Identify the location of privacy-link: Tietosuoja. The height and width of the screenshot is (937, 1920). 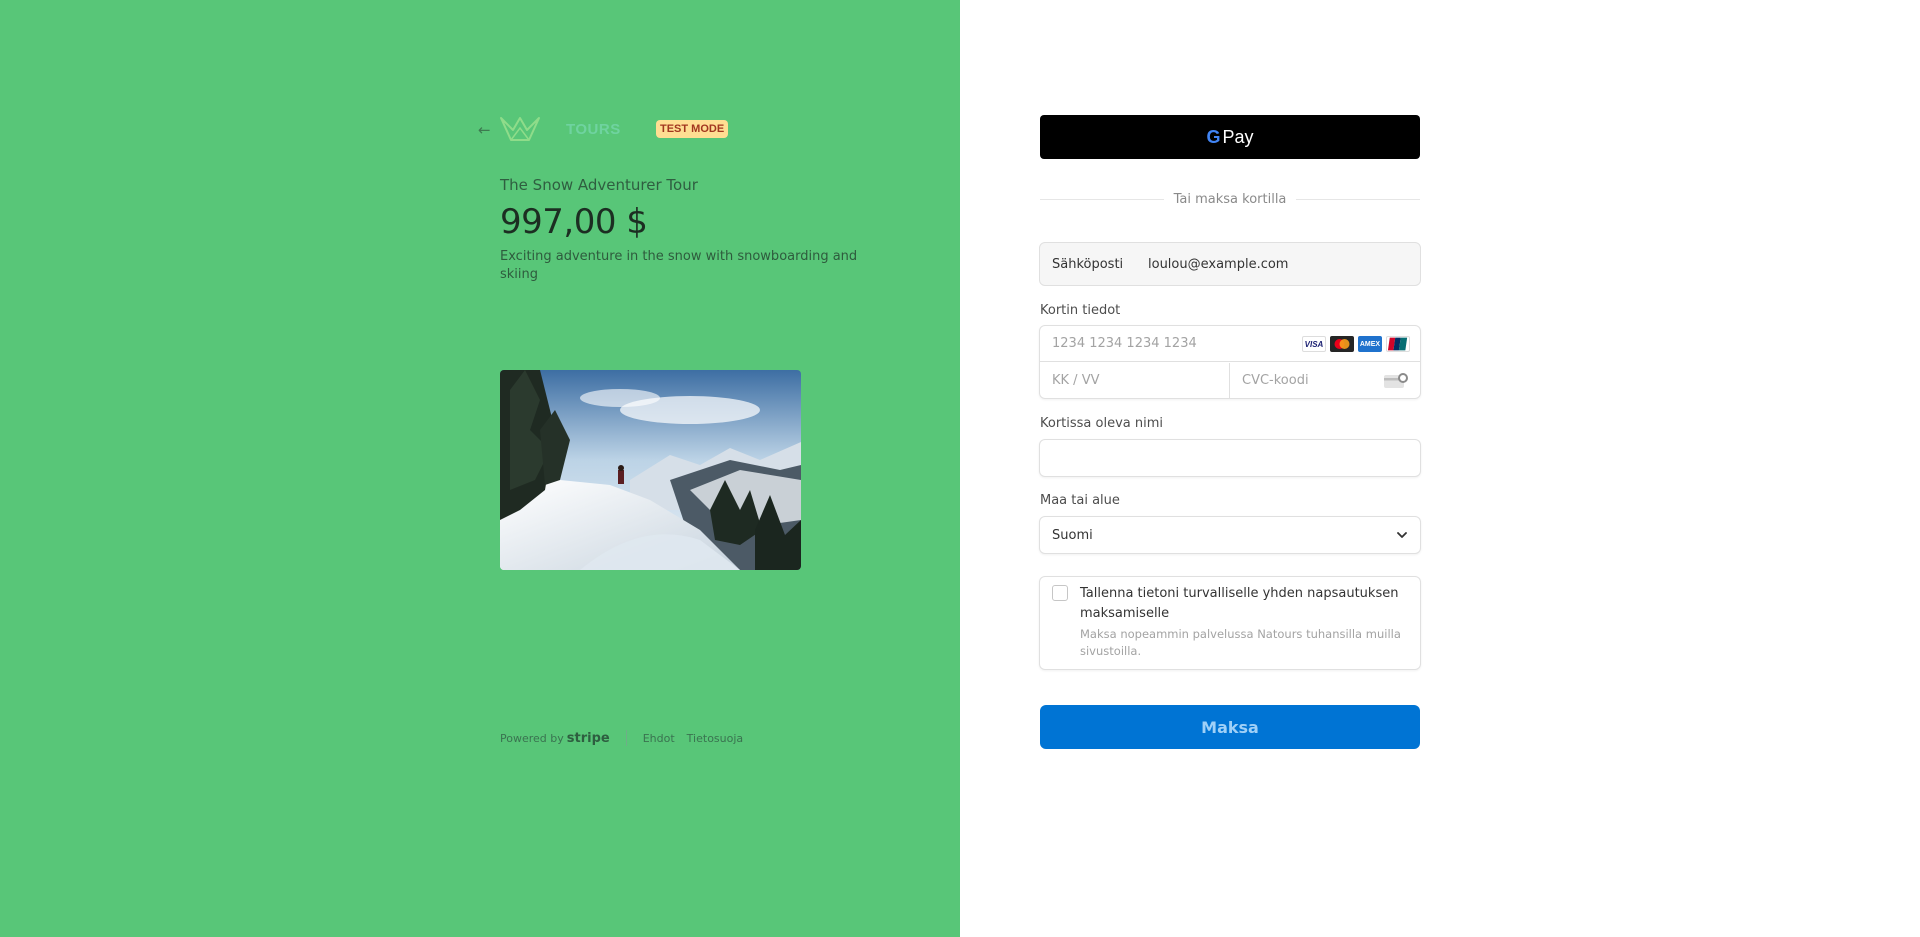
(715, 738).